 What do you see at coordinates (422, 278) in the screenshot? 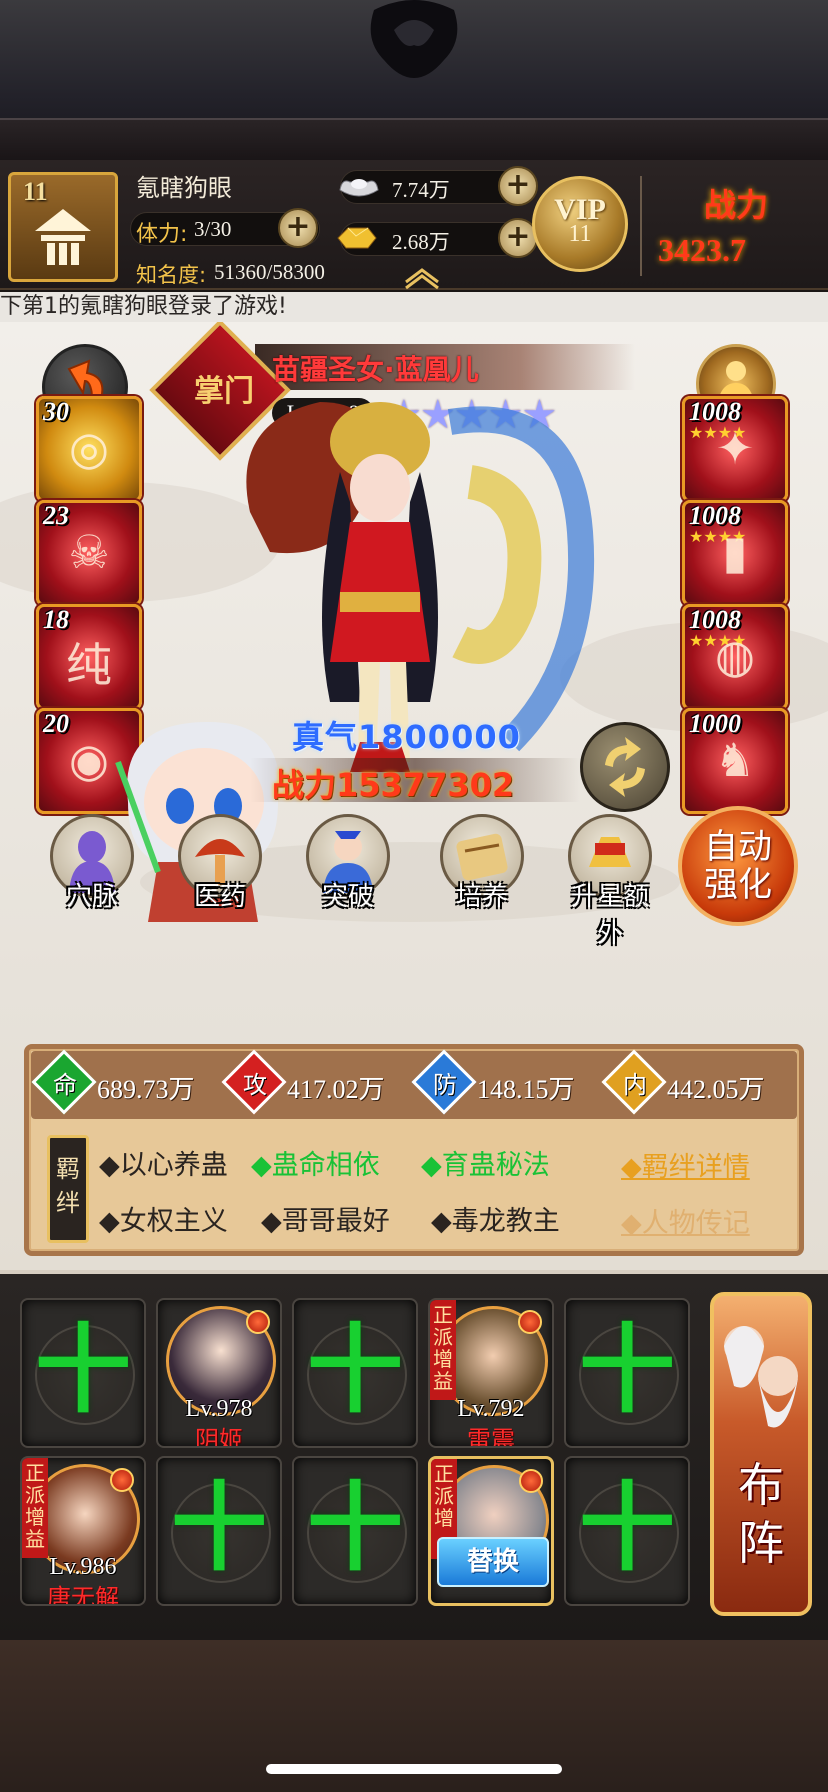
I see `expand-chevron-icon` at bounding box center [422, 278].